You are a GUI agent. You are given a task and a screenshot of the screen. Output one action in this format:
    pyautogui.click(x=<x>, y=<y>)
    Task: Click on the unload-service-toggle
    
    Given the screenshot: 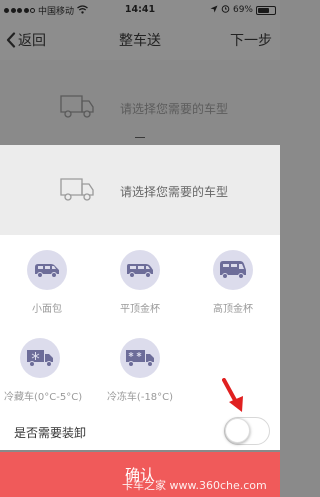 What is the action you would take?
    pyautogui.click(x=247, y=431)
    